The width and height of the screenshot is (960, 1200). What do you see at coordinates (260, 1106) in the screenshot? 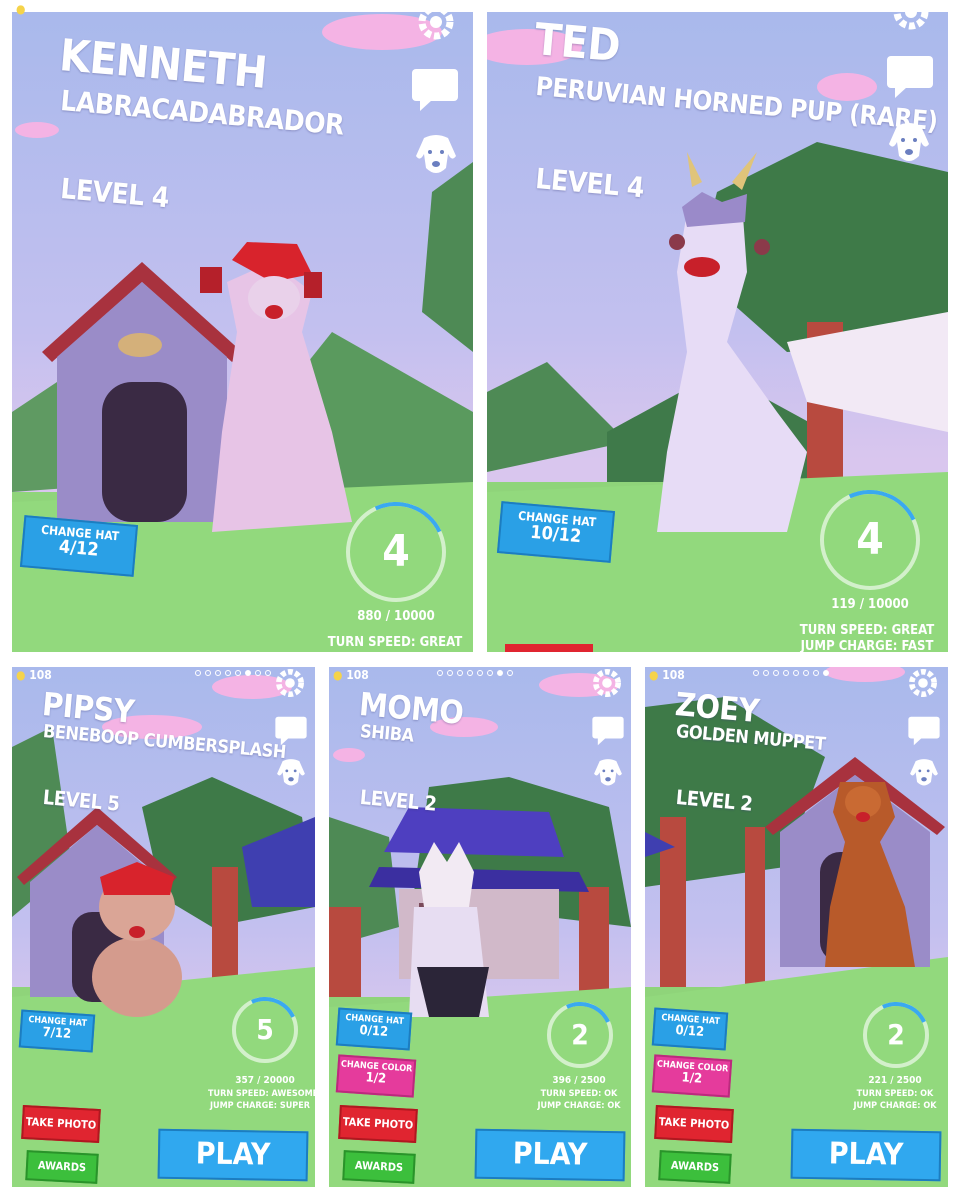
I see `jump-charge: JUMP CHARGE: SUPER` at bounding box center [260, 1106].